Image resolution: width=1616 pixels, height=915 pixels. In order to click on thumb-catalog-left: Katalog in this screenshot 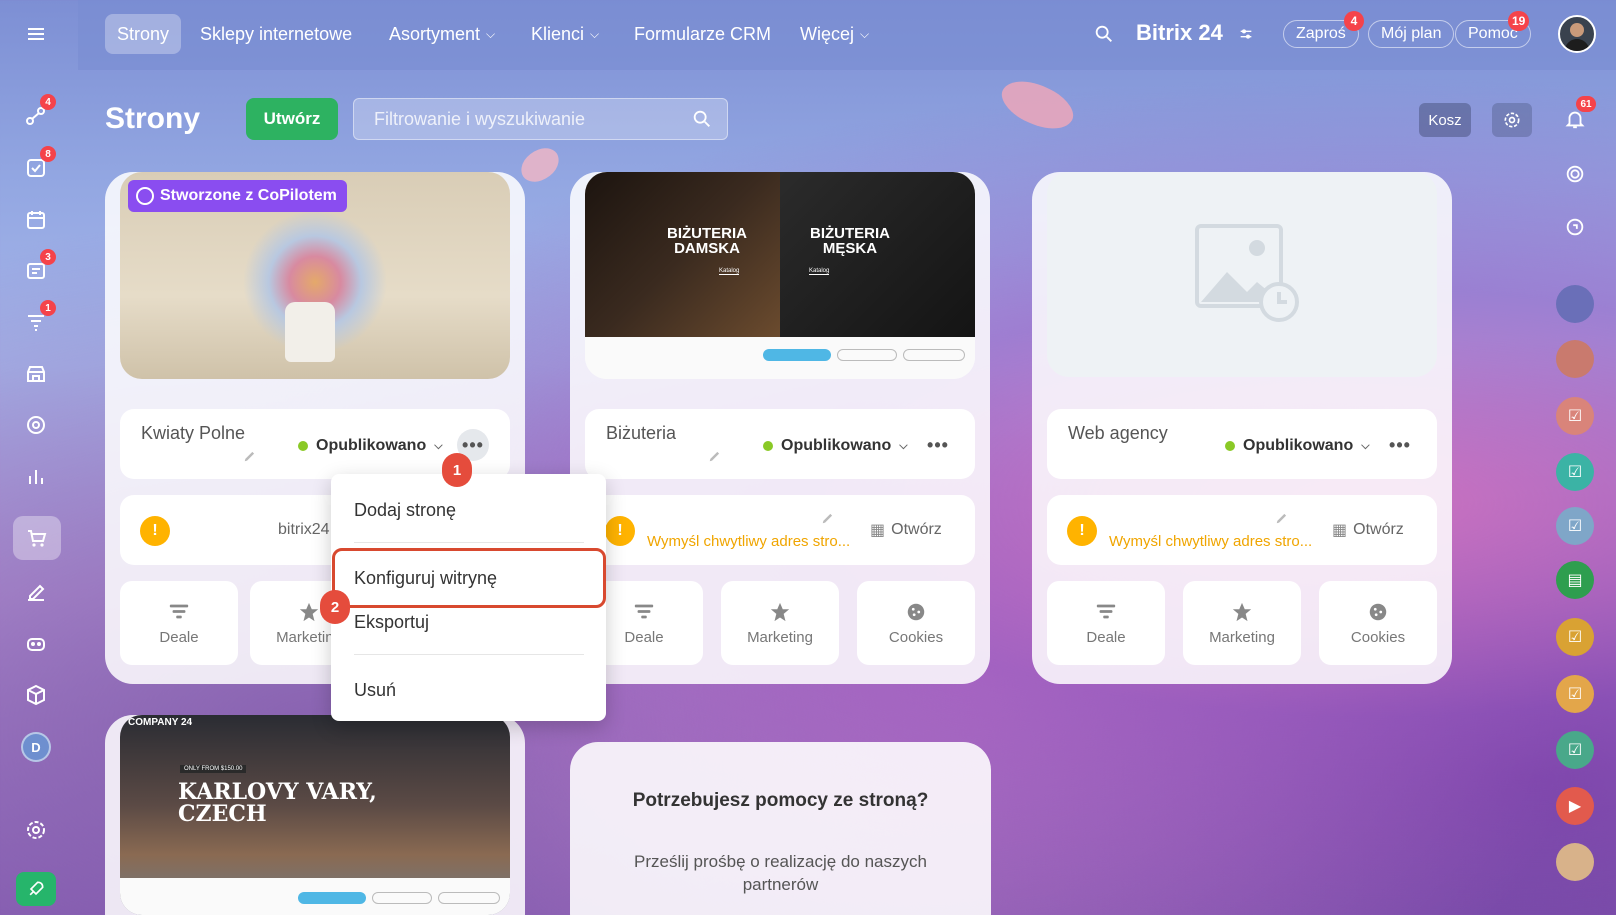, I will do `click(729, 271)`.